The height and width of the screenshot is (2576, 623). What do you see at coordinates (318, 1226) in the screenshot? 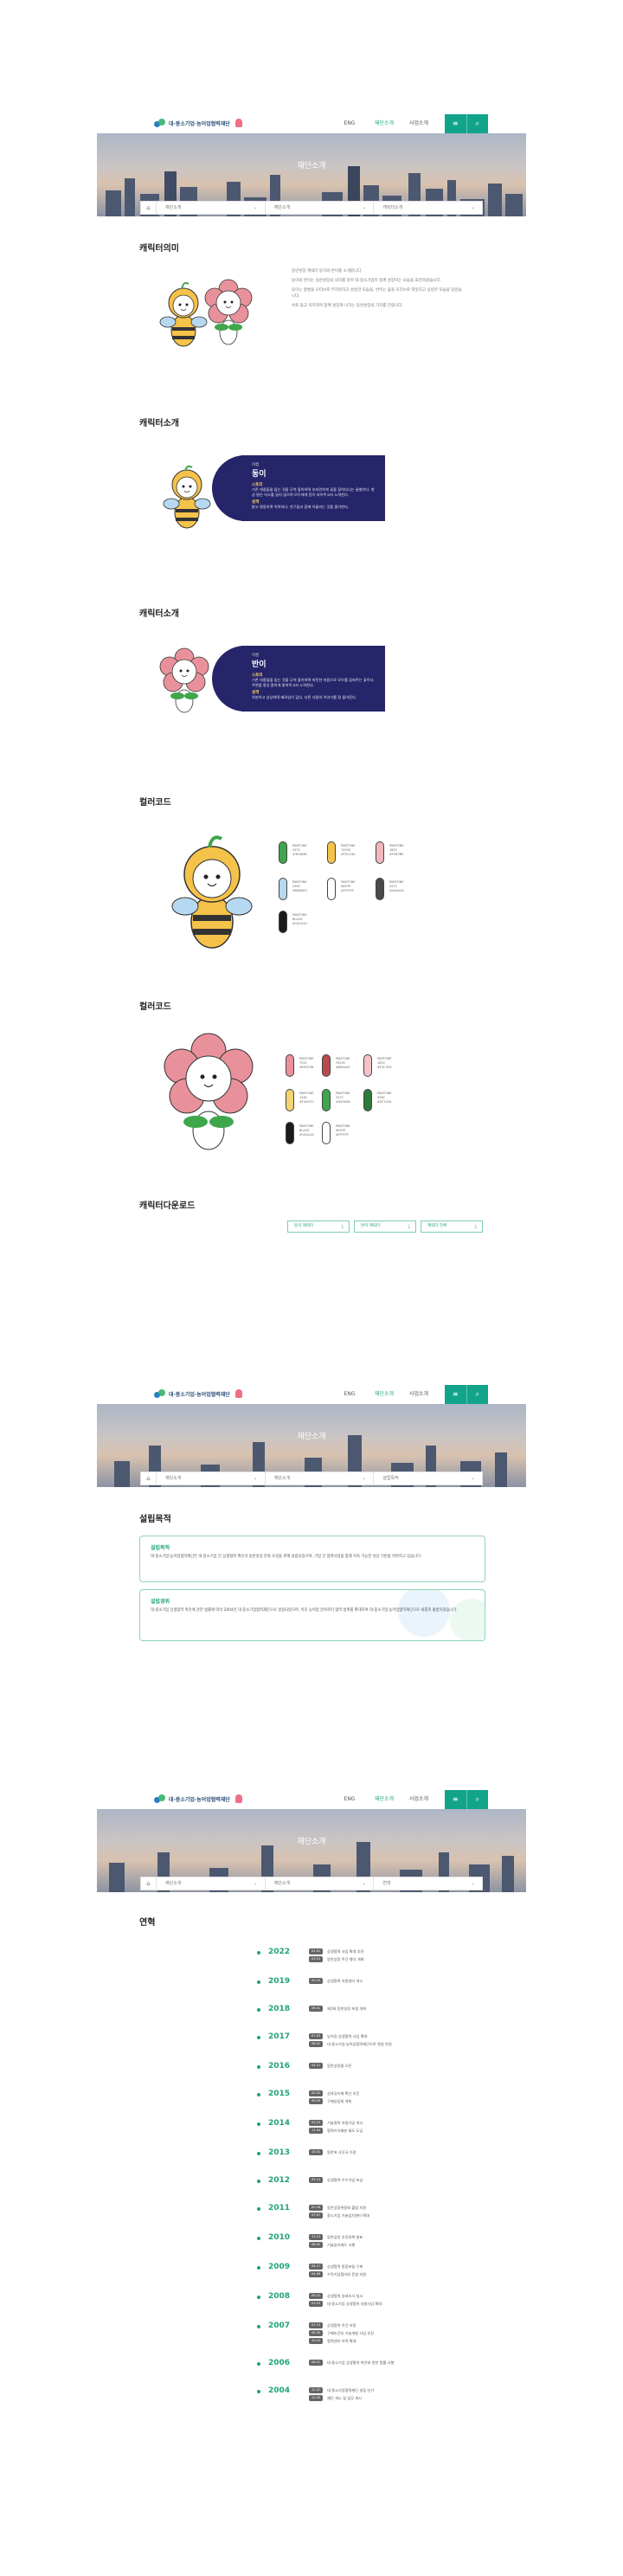
I see `download-button-dongi: 동이 캐릭터 ⤓` at bounding box center [318, 1226].